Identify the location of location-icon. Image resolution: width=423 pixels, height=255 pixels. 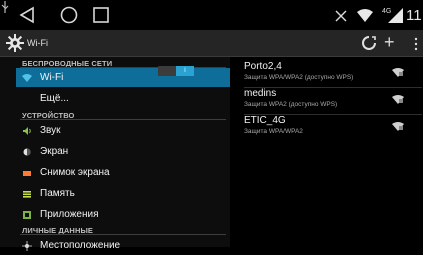
(27, 245).